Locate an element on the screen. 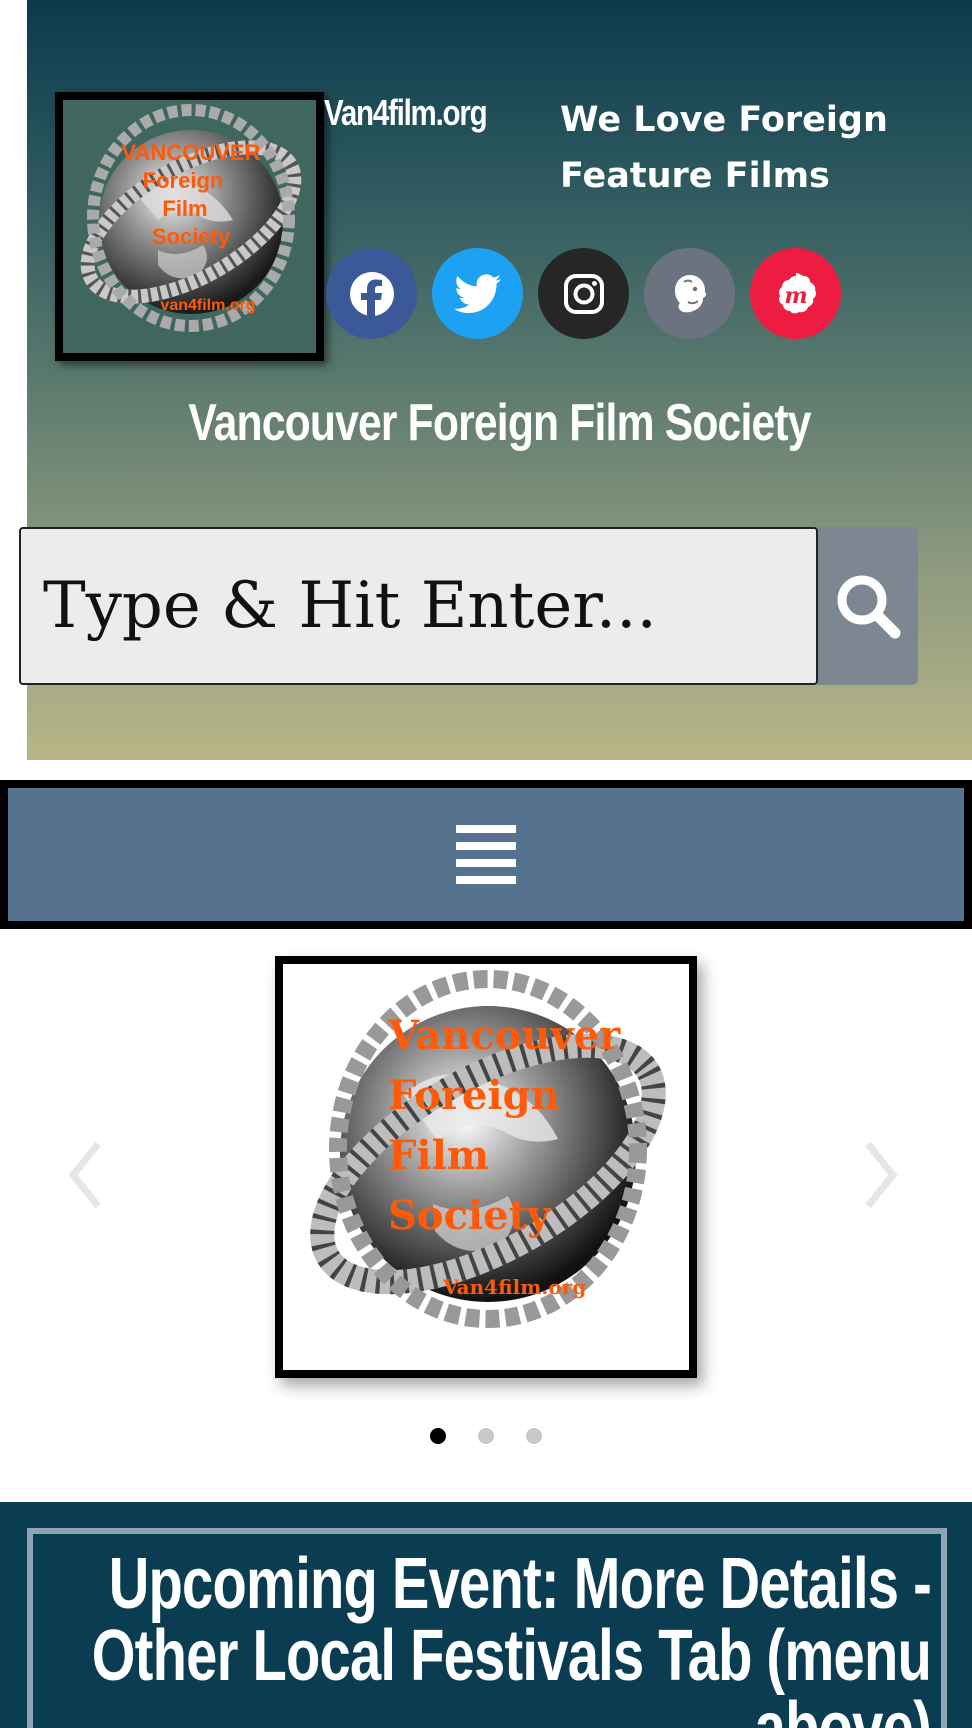 The height and width of the screenshot is (1728, 972). meetup-link: m is located at coordinates (795, 293).